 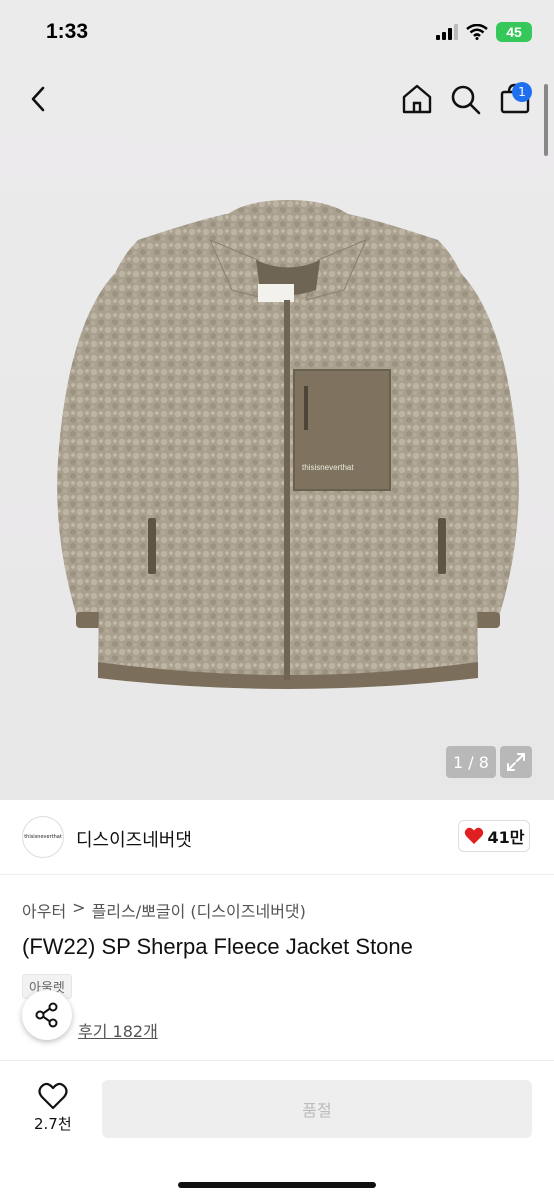 What do you see at coordinates (53, 1096) in the screenshot?
I see `wishlist-heart-icon` at bounding box center [53, 1096].